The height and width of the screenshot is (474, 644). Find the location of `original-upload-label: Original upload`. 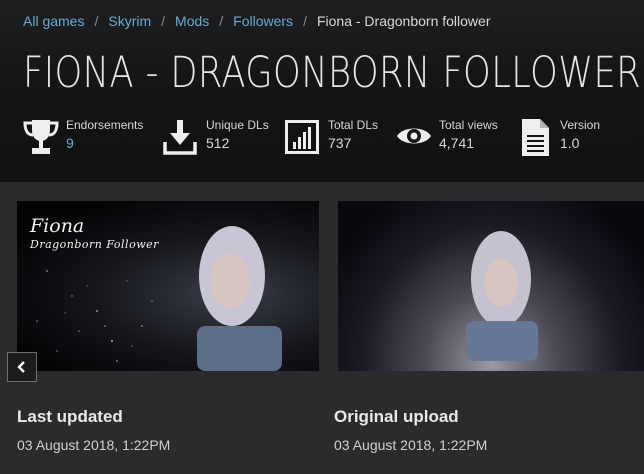

original-upload-label: Original upload is located at coordinates (396, 416).